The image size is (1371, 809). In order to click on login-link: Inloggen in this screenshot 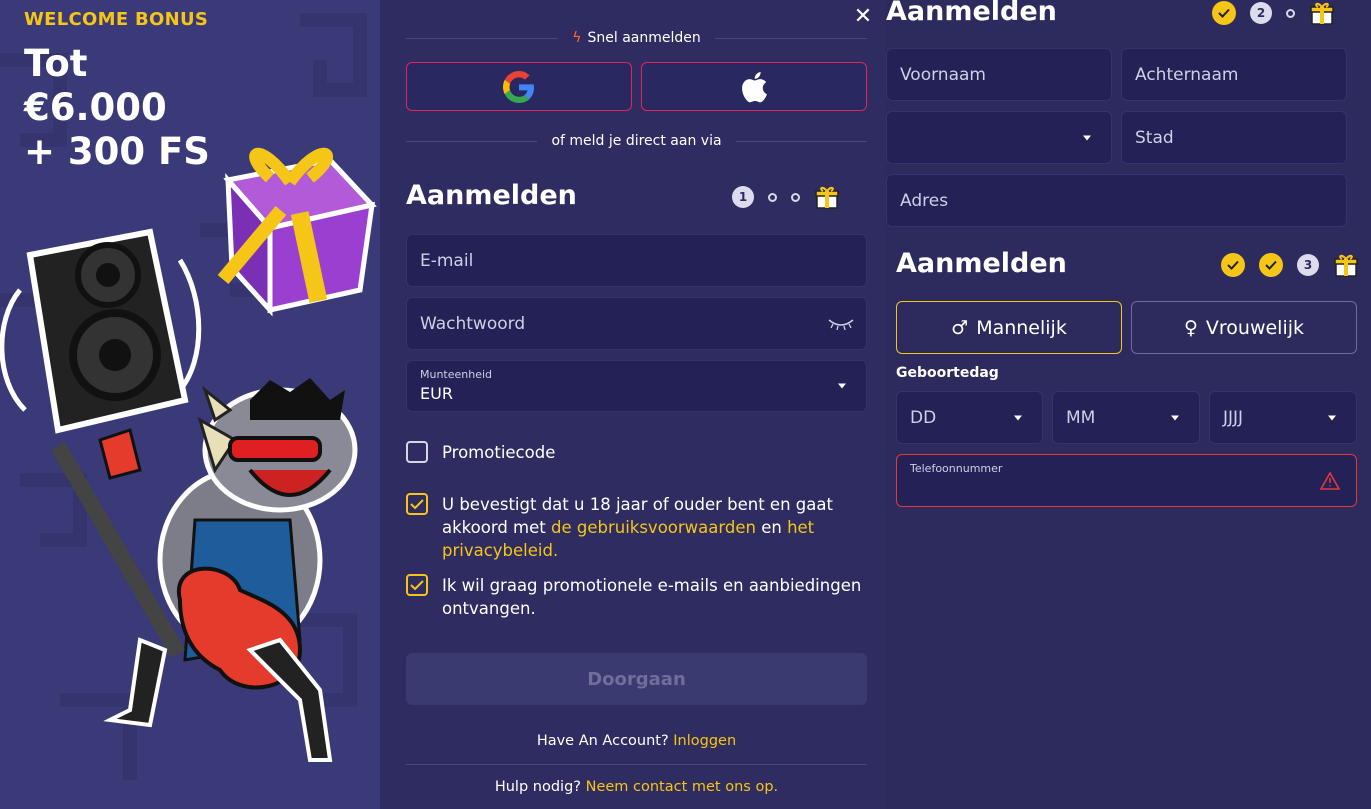, I will do `click(704, 741)`.